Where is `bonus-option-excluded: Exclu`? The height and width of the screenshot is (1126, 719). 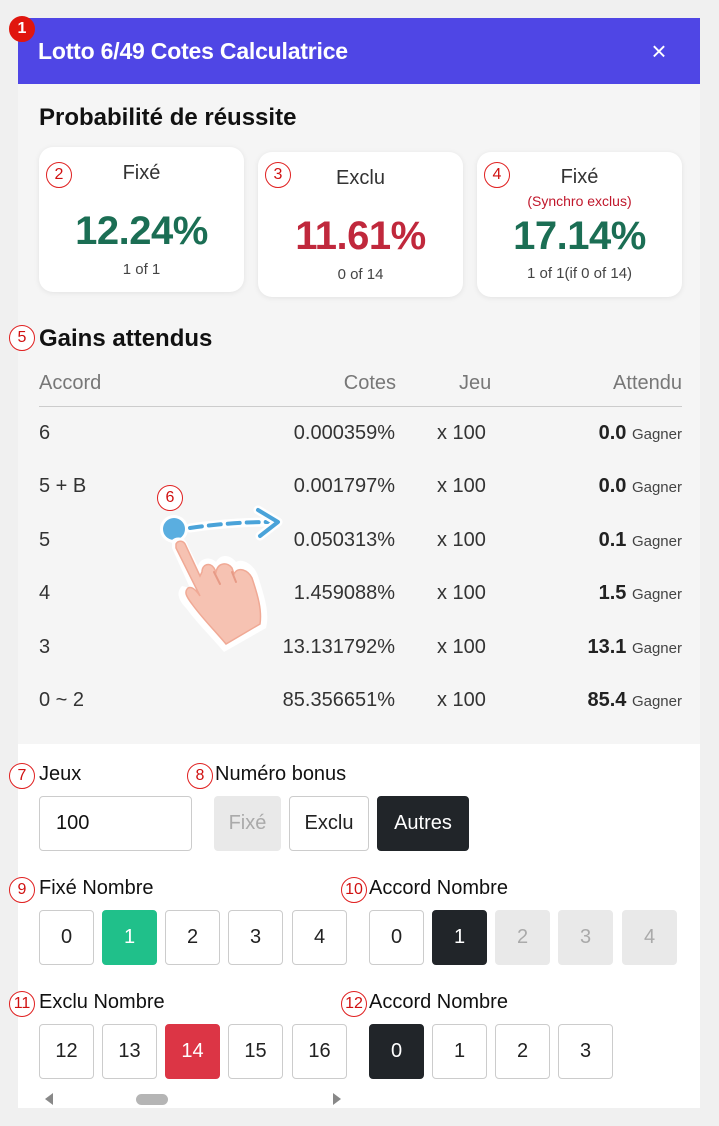 bonus-option-excluded: Exclu is located at coordinates (329, 823).